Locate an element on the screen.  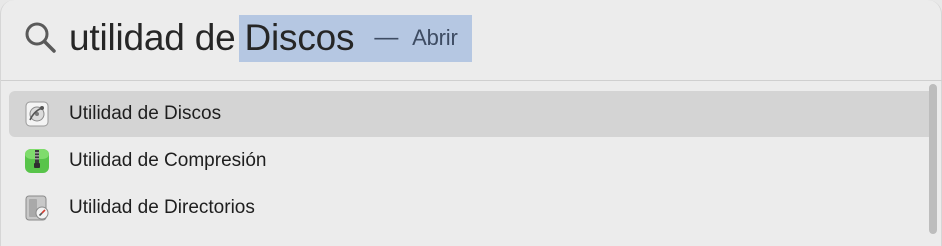
completion-text: Discos is located at coordinates (299, 37).